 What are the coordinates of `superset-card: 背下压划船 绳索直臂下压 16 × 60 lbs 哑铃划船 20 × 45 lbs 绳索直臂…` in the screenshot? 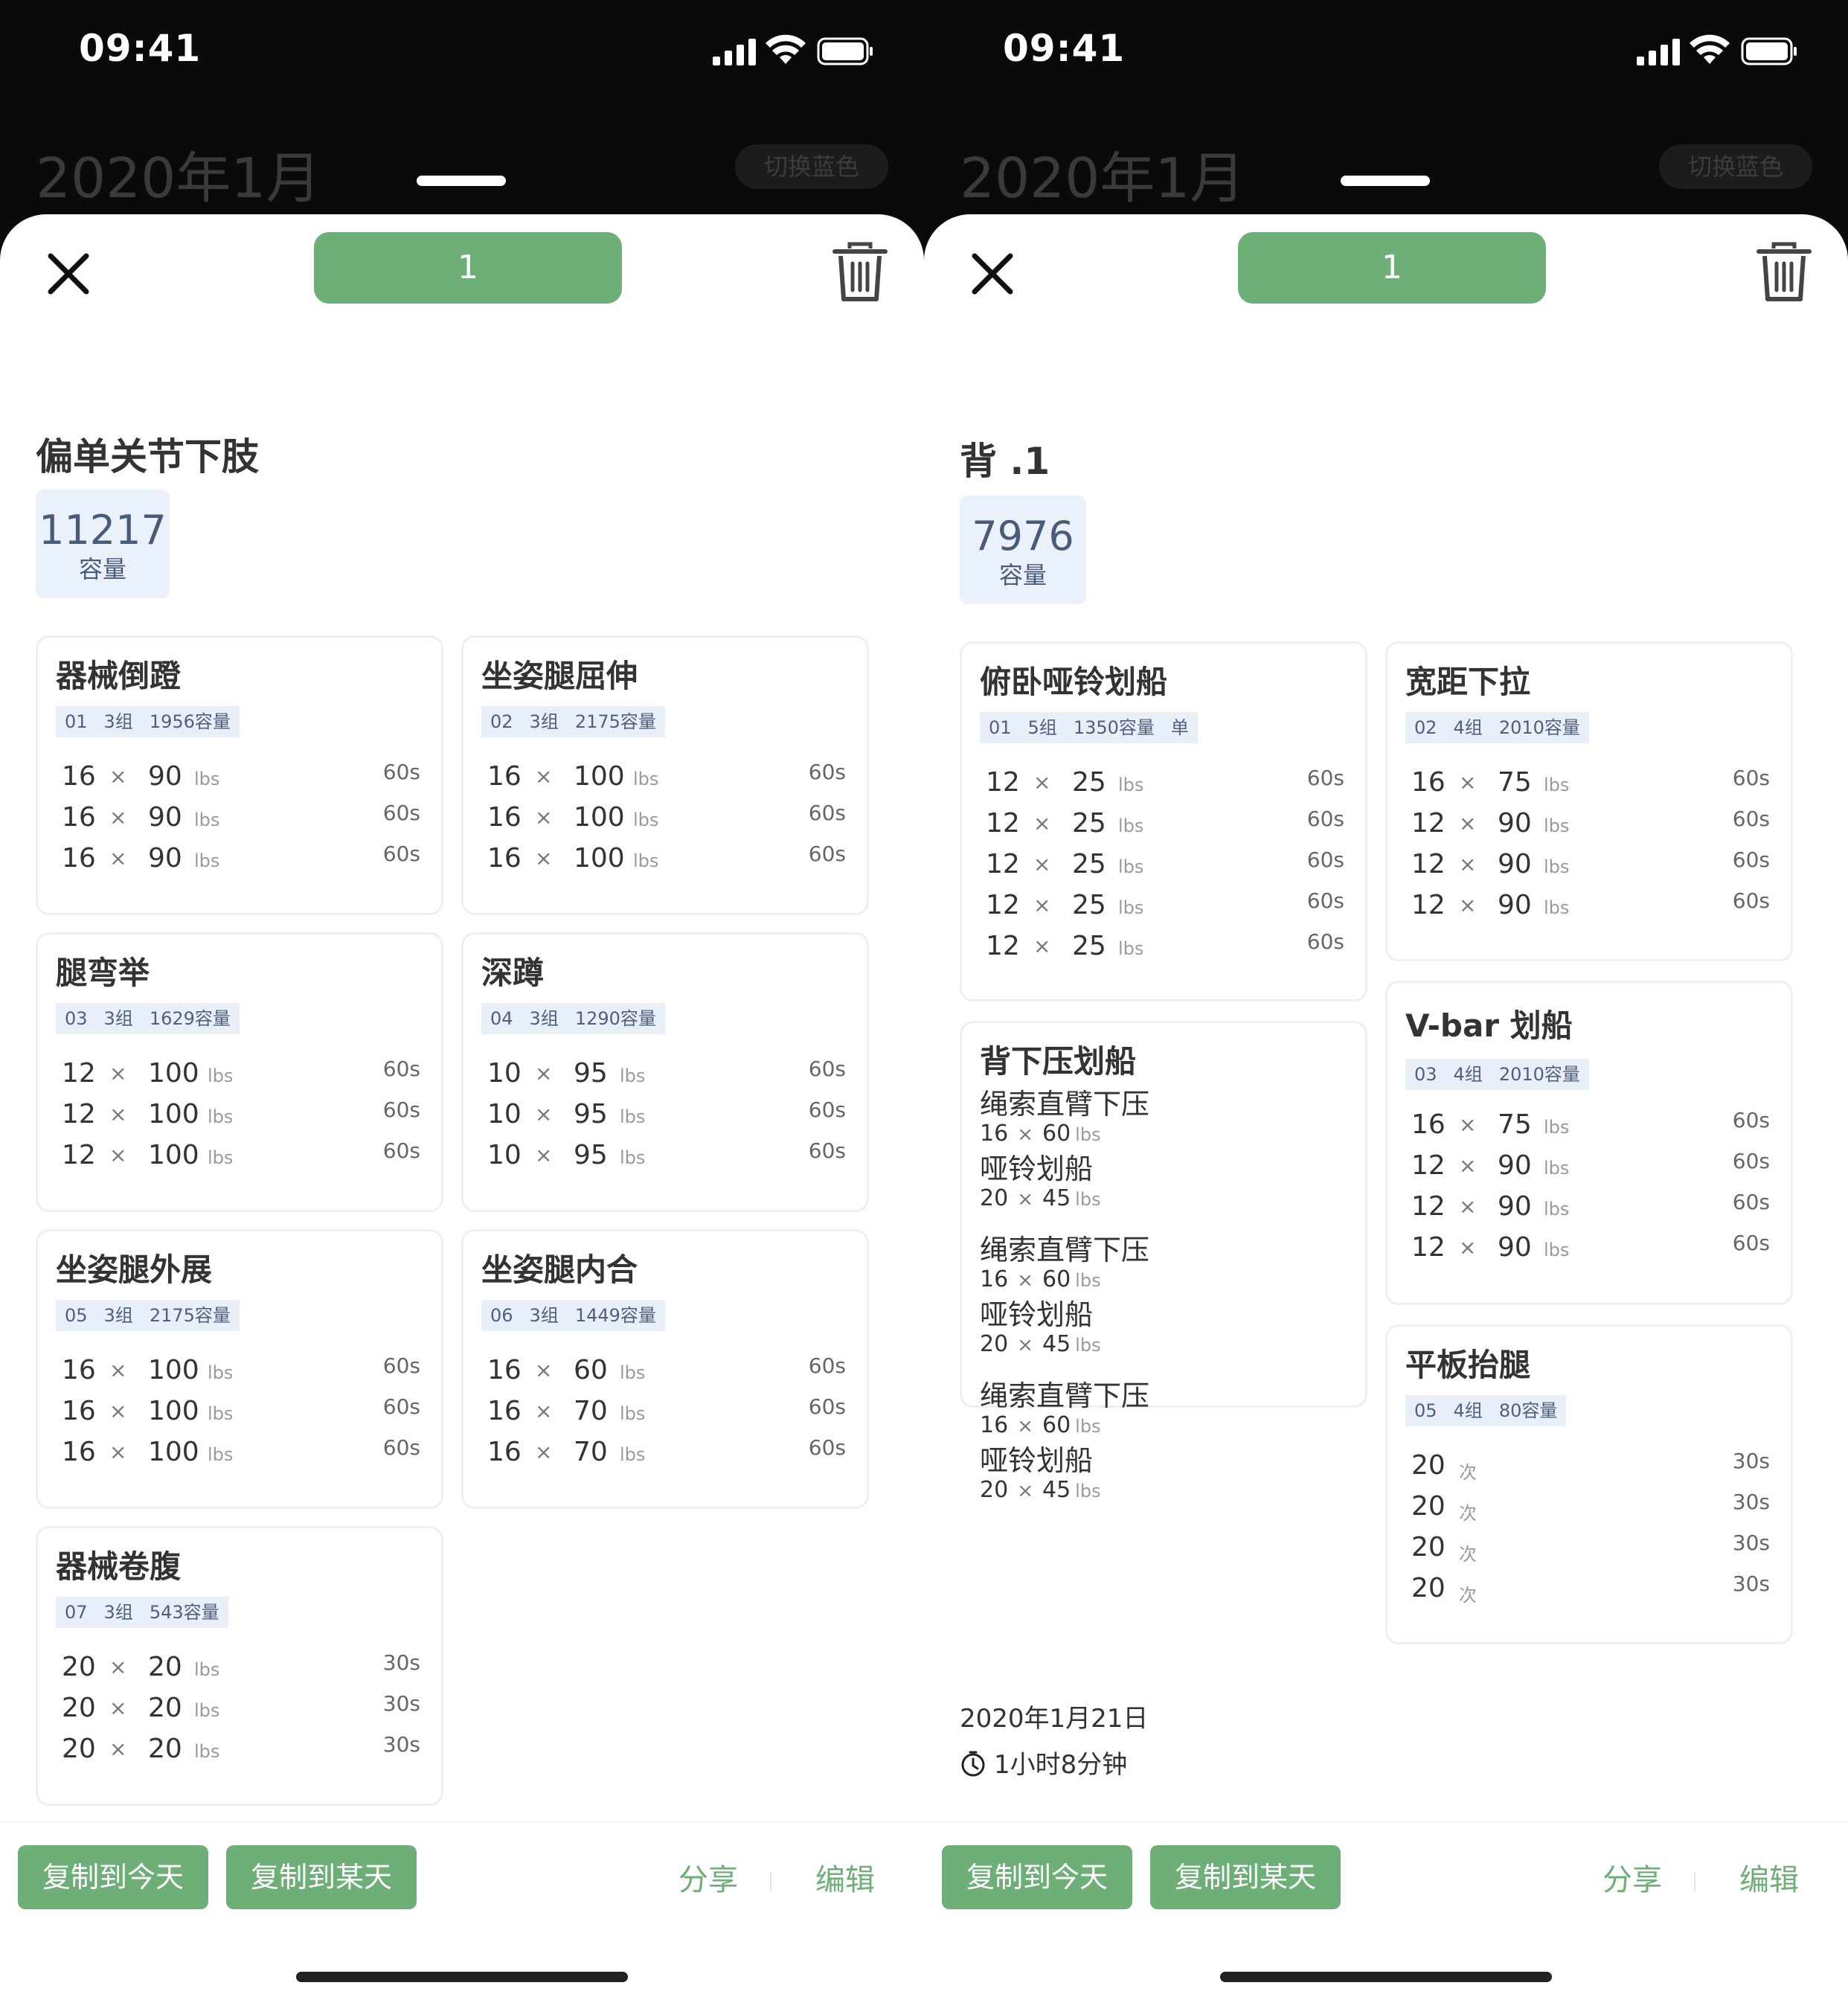 It's located at (1163, 1262).